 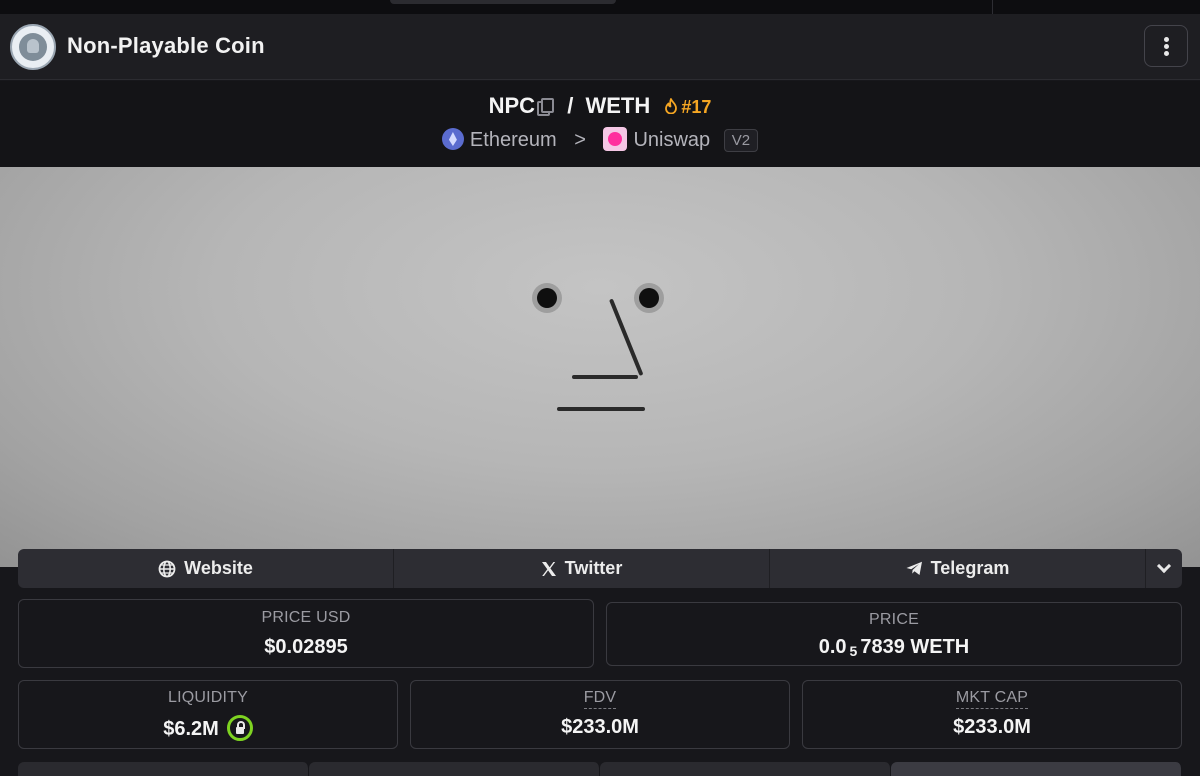 I want to click on dex-name: Uniswap, so click(x=671, y=140).